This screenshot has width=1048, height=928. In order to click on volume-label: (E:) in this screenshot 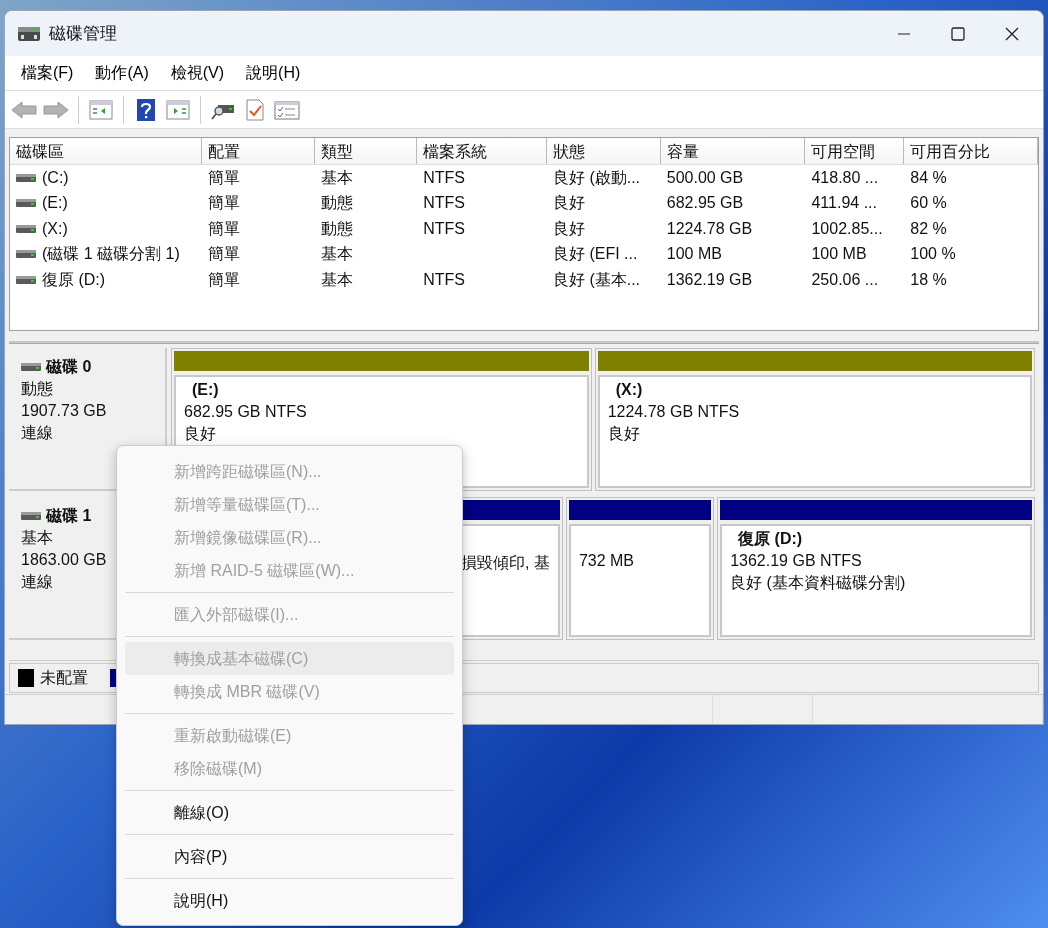, I will do `click(205, 390)`.